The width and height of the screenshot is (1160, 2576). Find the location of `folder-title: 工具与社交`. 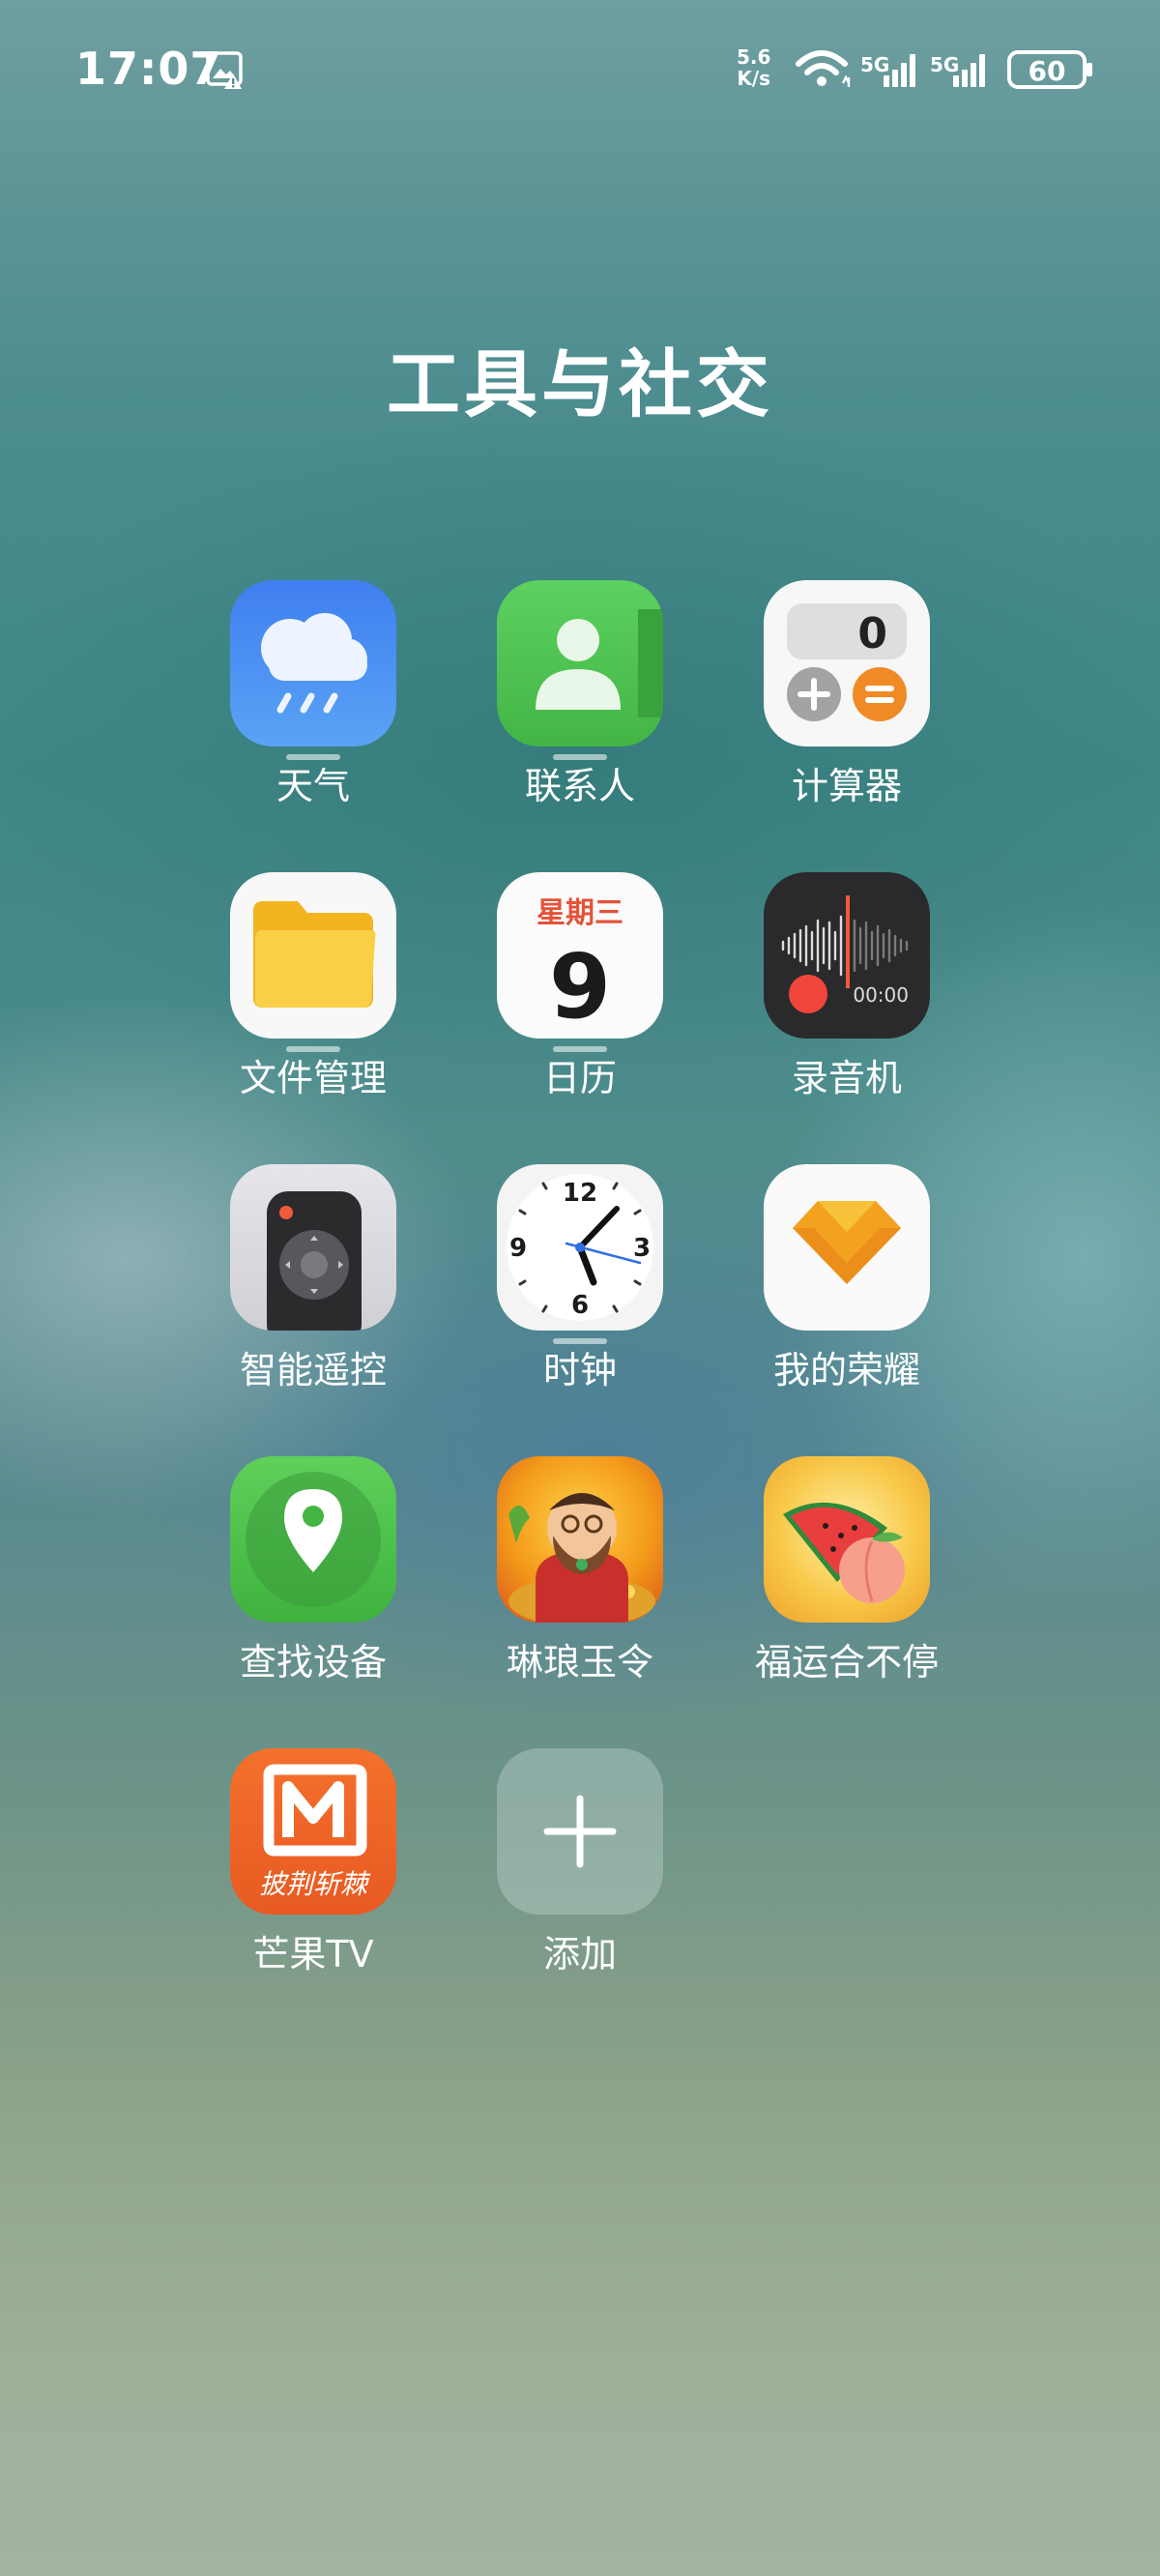

folder-title: 工具与社交 is located at coordinates (580, 378).